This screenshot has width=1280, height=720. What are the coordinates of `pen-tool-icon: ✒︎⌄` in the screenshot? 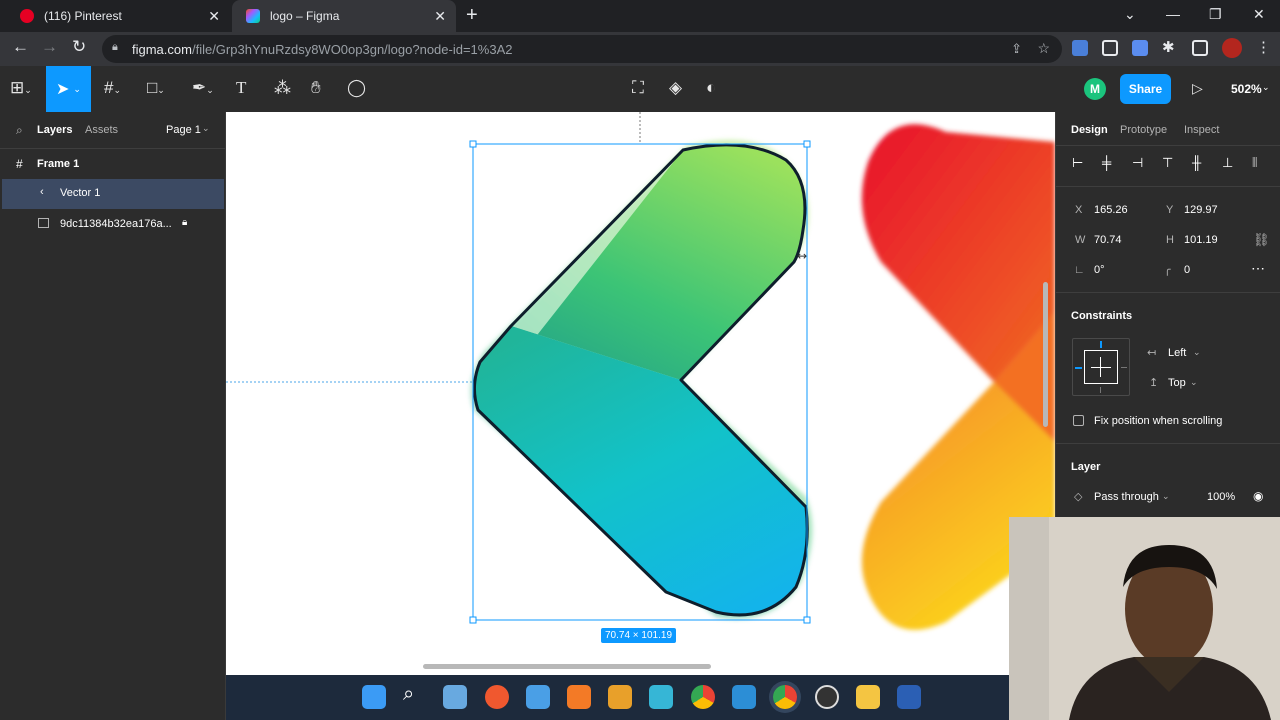 It's located at (203, 88).